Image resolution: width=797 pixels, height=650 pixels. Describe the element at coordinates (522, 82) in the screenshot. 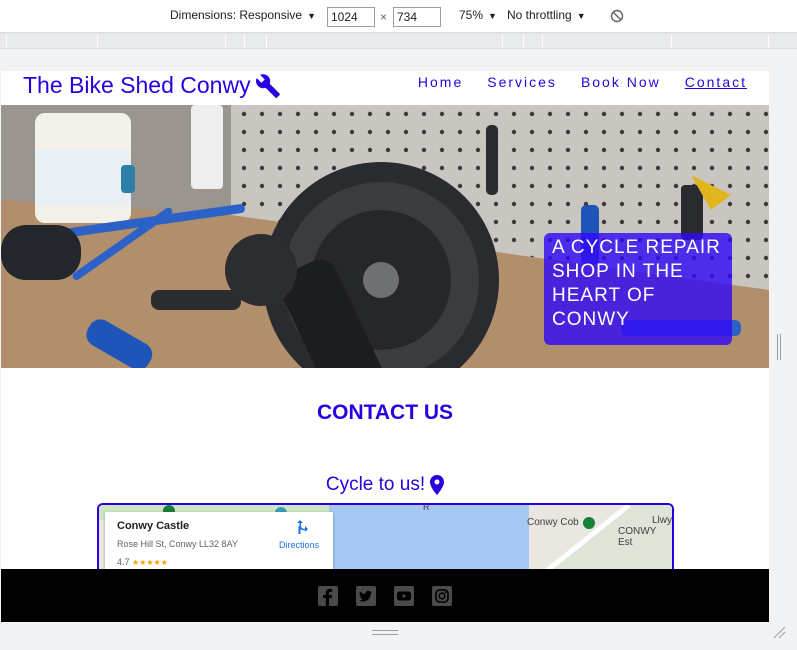

I see `nav-services: Services` at that location.